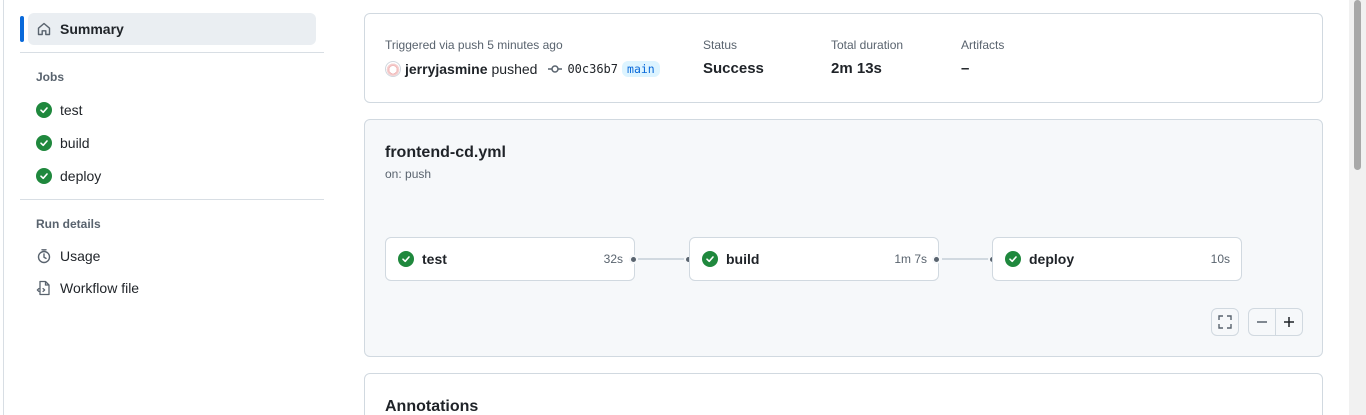  What do you see at coordinates (910, 259) in the screenshot?
I see `job-duration: 1m 7s` at bounding box center [910, 259].